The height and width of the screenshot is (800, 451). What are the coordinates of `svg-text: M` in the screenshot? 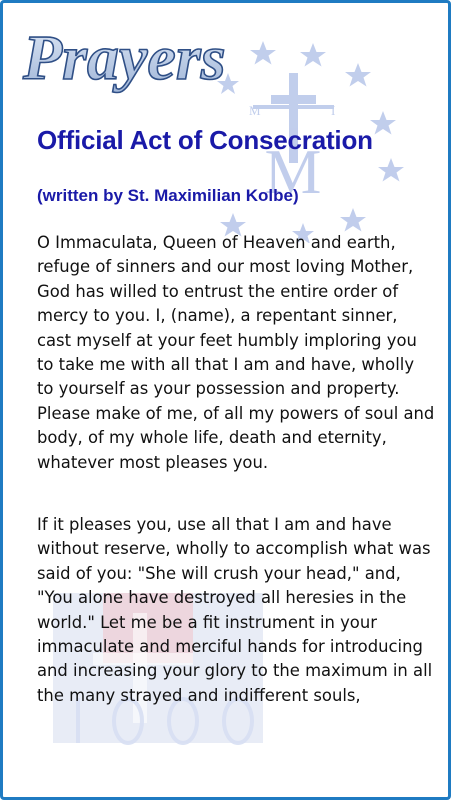 It's located at (255, 110).